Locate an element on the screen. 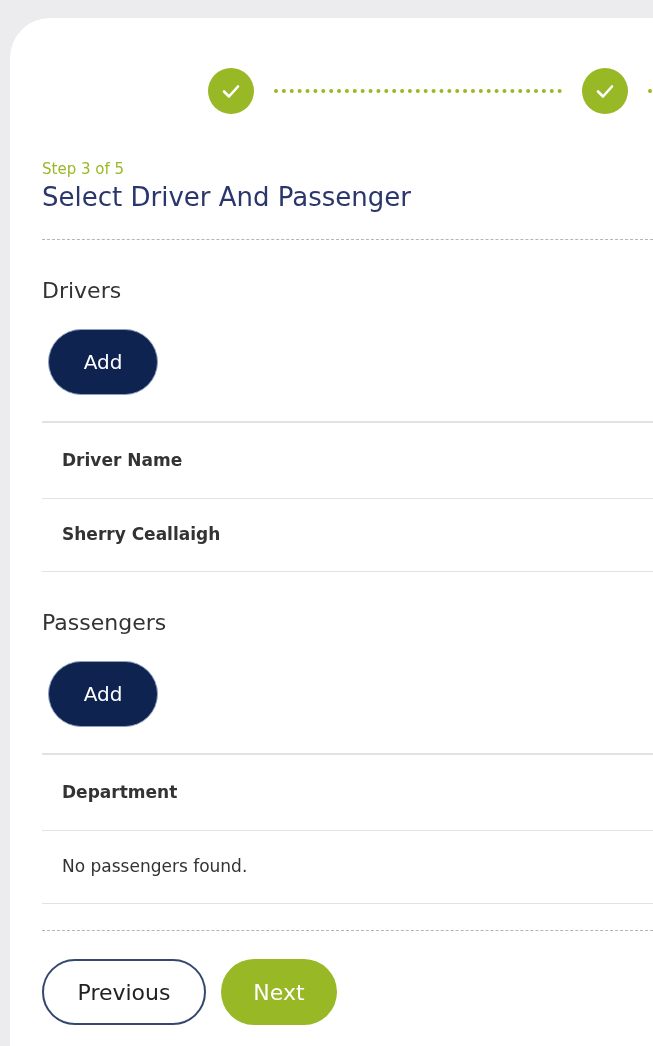  page-title: Select Driver And Passenger is located at coordinates (227, 196).